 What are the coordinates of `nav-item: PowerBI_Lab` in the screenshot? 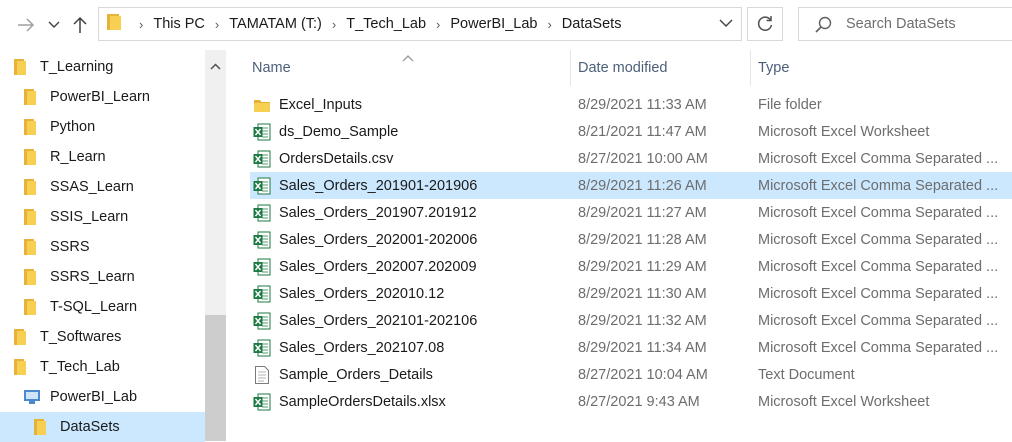 It's located at (102, 397).